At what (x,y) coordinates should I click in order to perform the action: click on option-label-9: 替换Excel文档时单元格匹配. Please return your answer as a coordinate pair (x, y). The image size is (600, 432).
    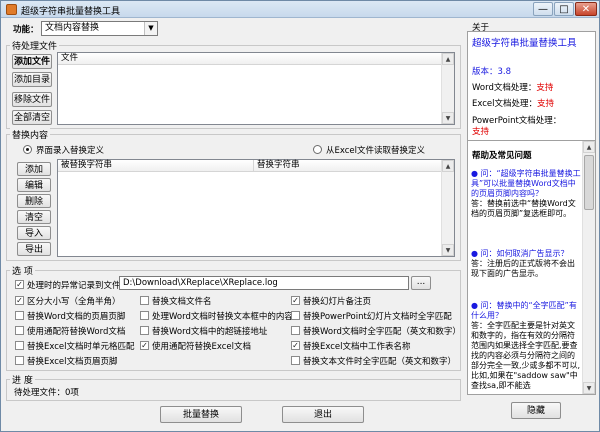
    Looking at the image, I should click on (81, 346).